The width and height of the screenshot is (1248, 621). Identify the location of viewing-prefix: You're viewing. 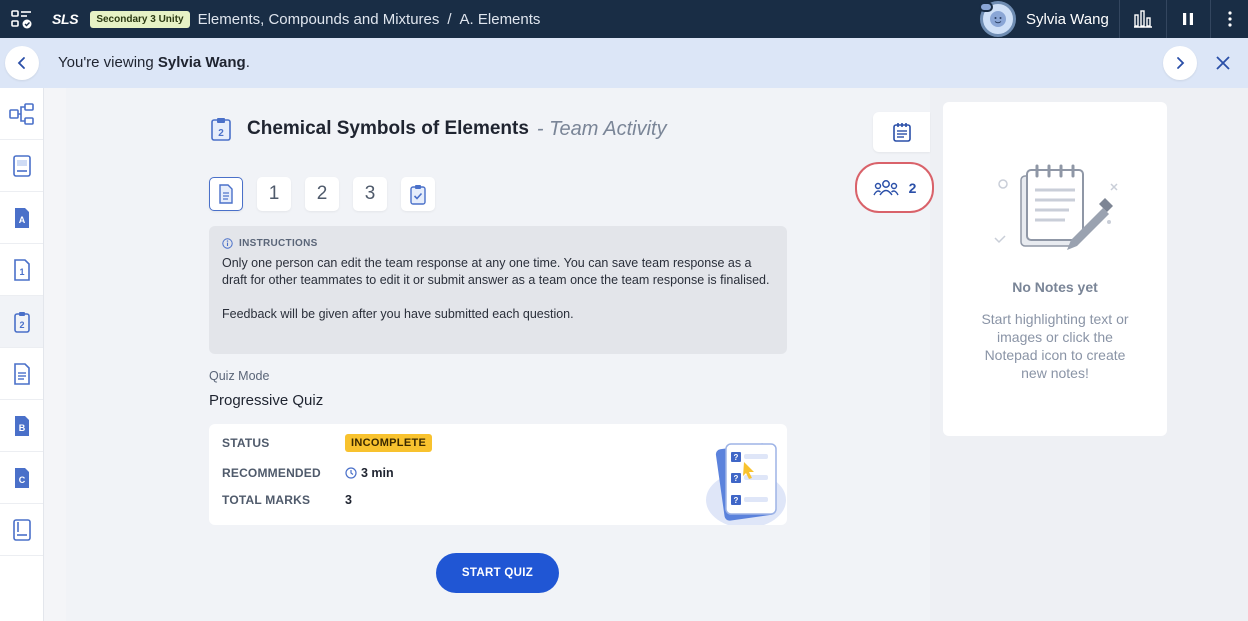
(106, 62).